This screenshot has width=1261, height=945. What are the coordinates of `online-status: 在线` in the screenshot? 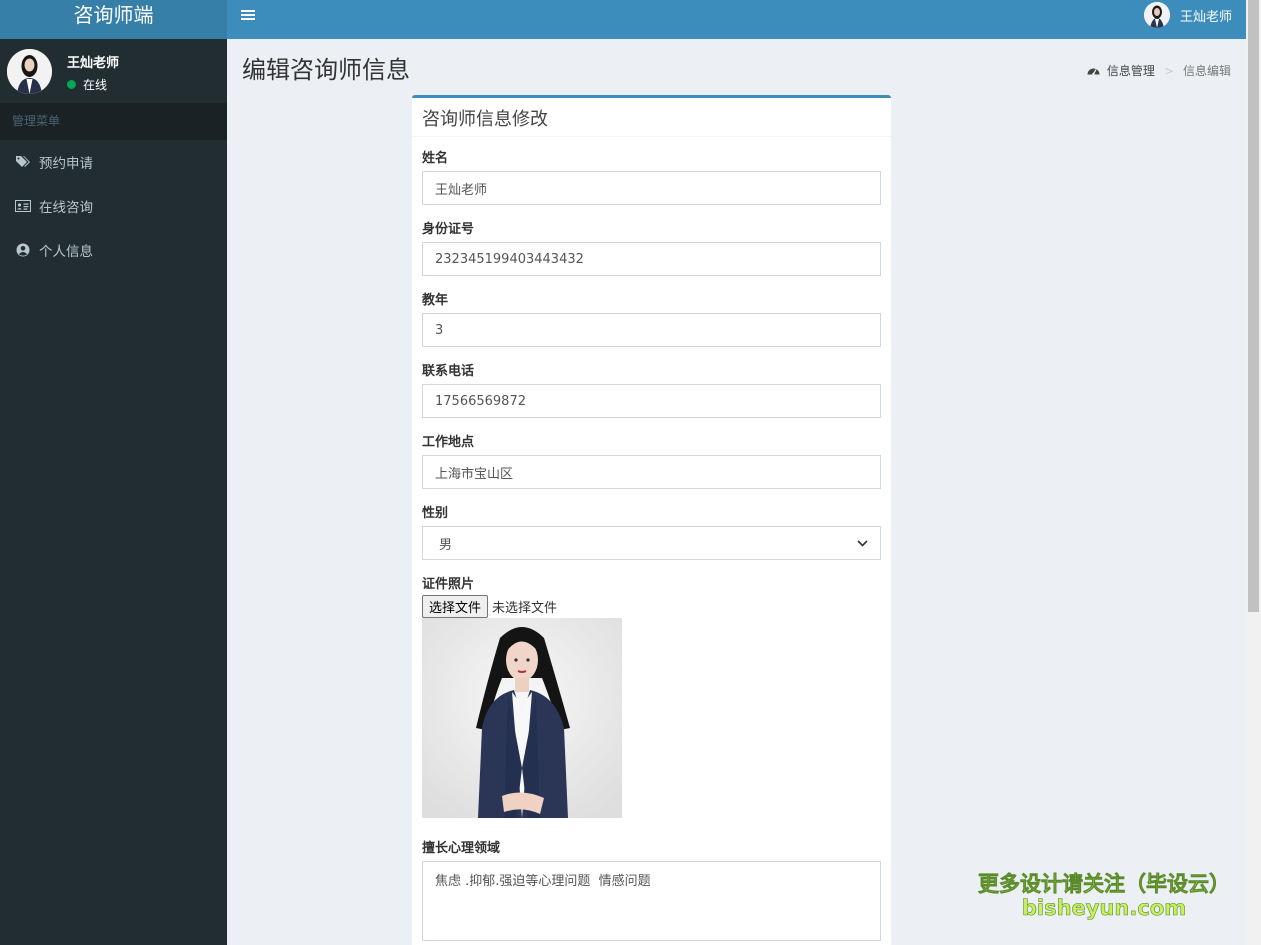 It's located at (87, 84).